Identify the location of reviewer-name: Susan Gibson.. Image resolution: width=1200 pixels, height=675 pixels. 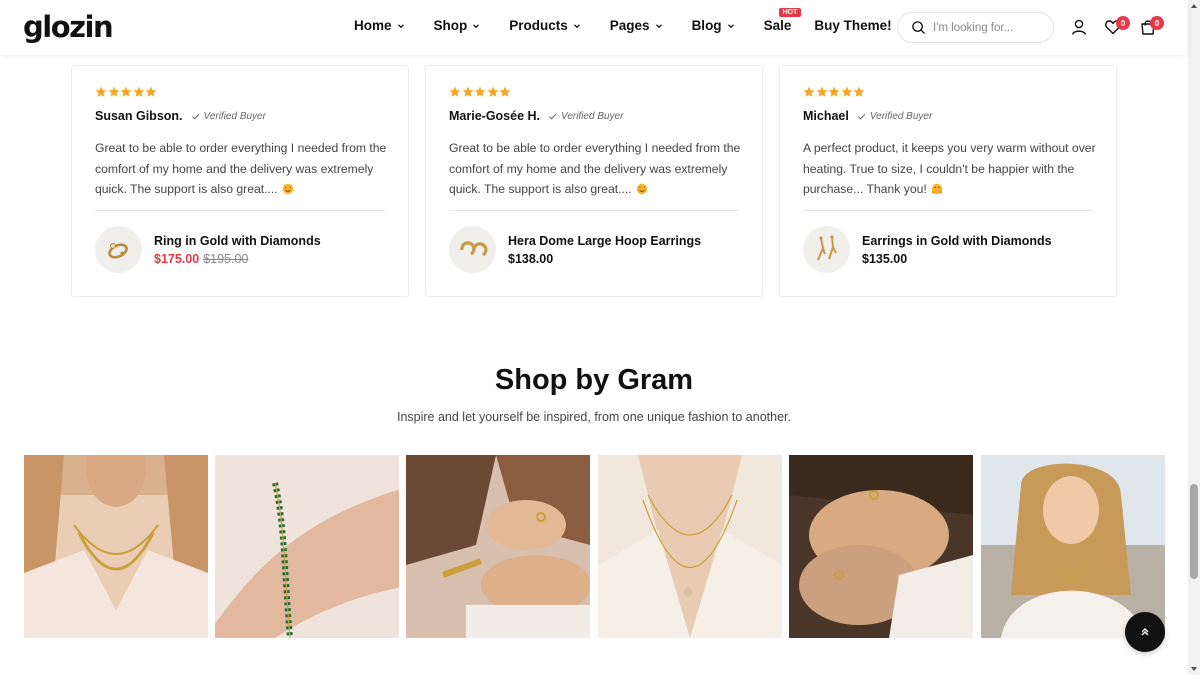
(139, 116).